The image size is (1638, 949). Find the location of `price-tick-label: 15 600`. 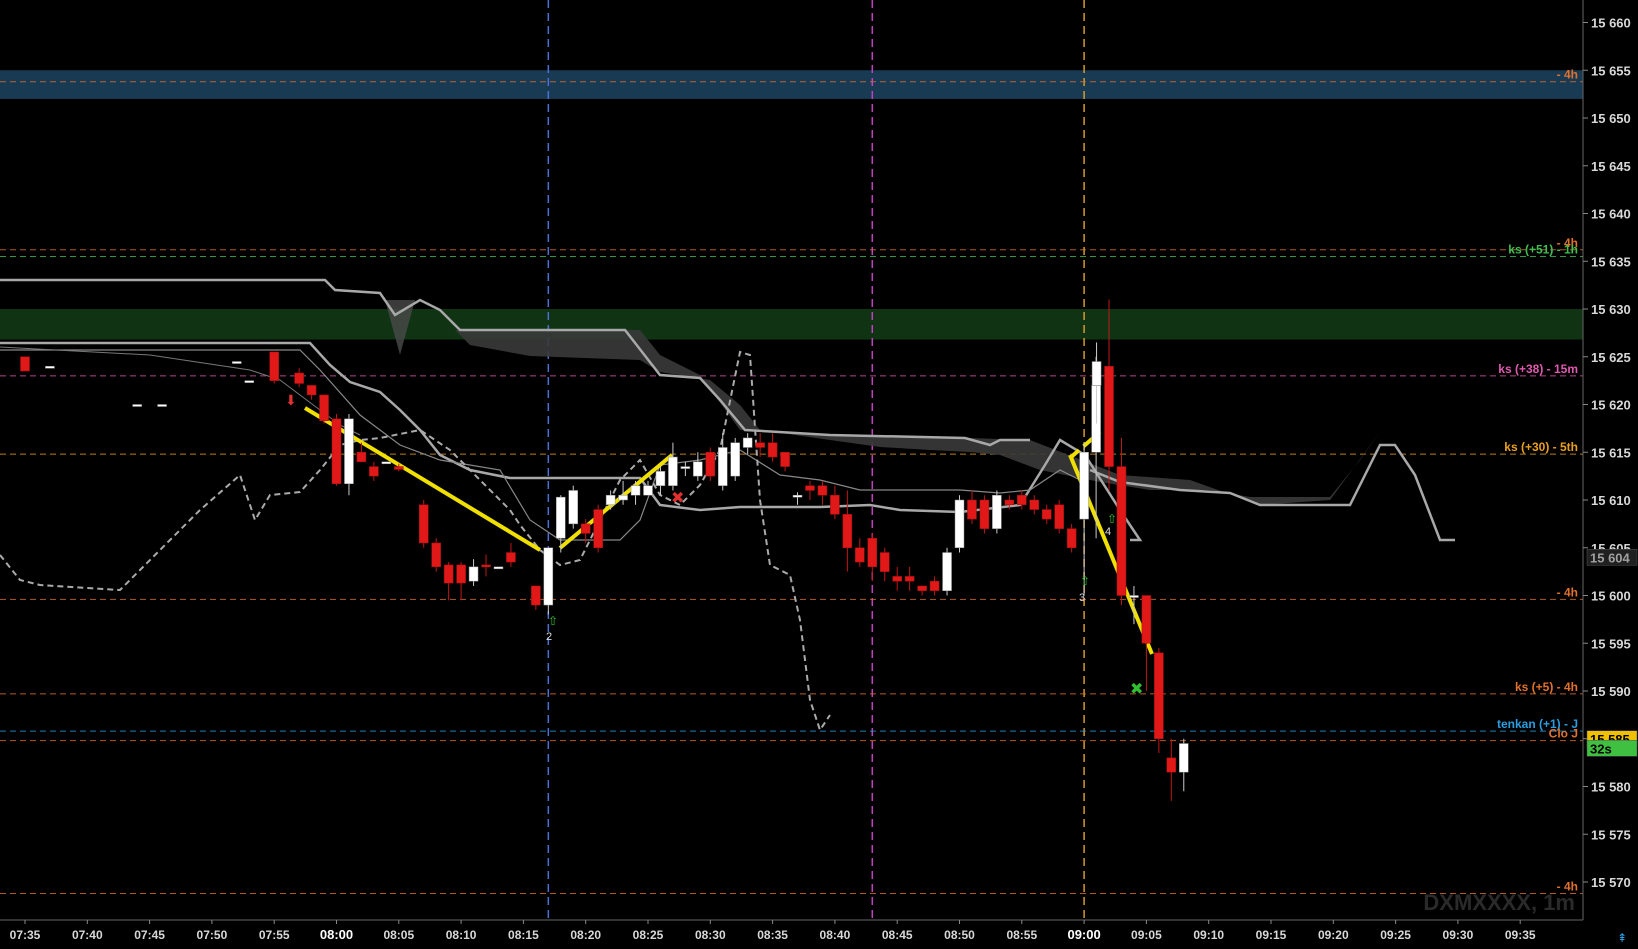

price-tick-label: 15 600 is located at coordinates (1611, 596).